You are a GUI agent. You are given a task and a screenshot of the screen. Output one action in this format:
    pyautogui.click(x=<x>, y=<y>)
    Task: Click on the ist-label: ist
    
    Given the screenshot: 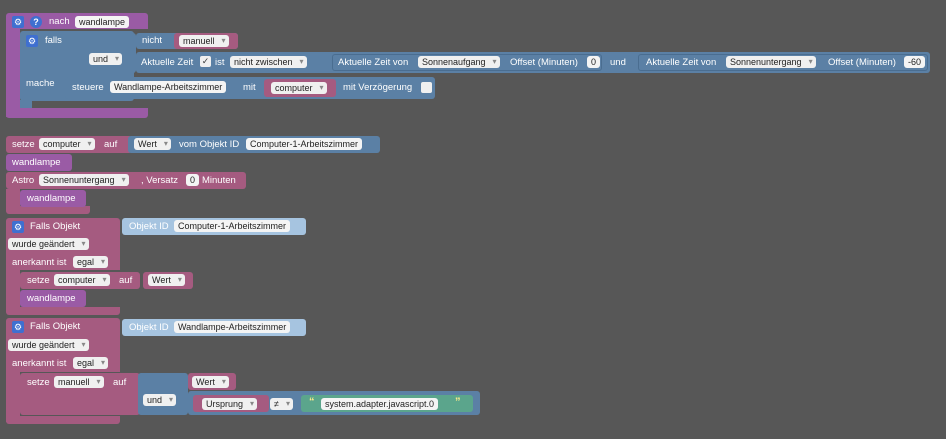 What is the action you would take?
    pyautogui.click(x=220, y=62)
    